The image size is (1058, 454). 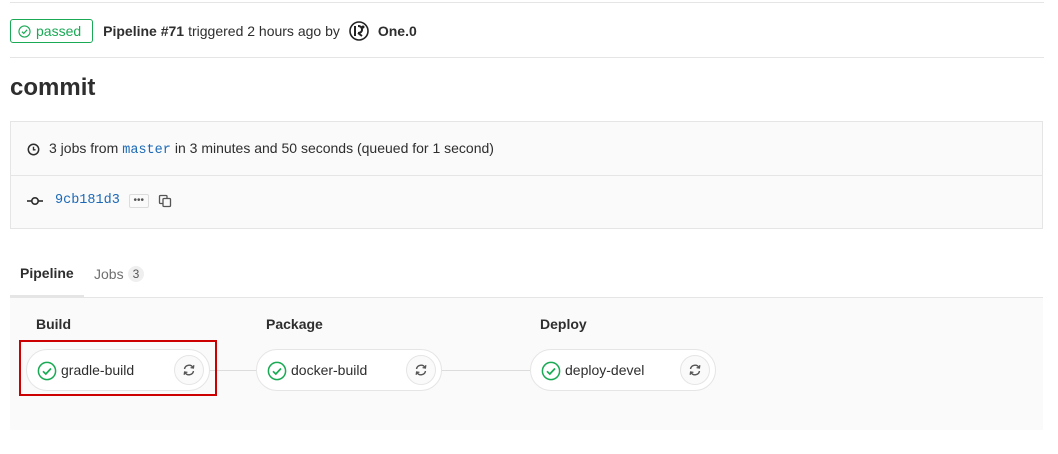 I want to click on job-docker-build: docker-build, so click(x=349, y=370).